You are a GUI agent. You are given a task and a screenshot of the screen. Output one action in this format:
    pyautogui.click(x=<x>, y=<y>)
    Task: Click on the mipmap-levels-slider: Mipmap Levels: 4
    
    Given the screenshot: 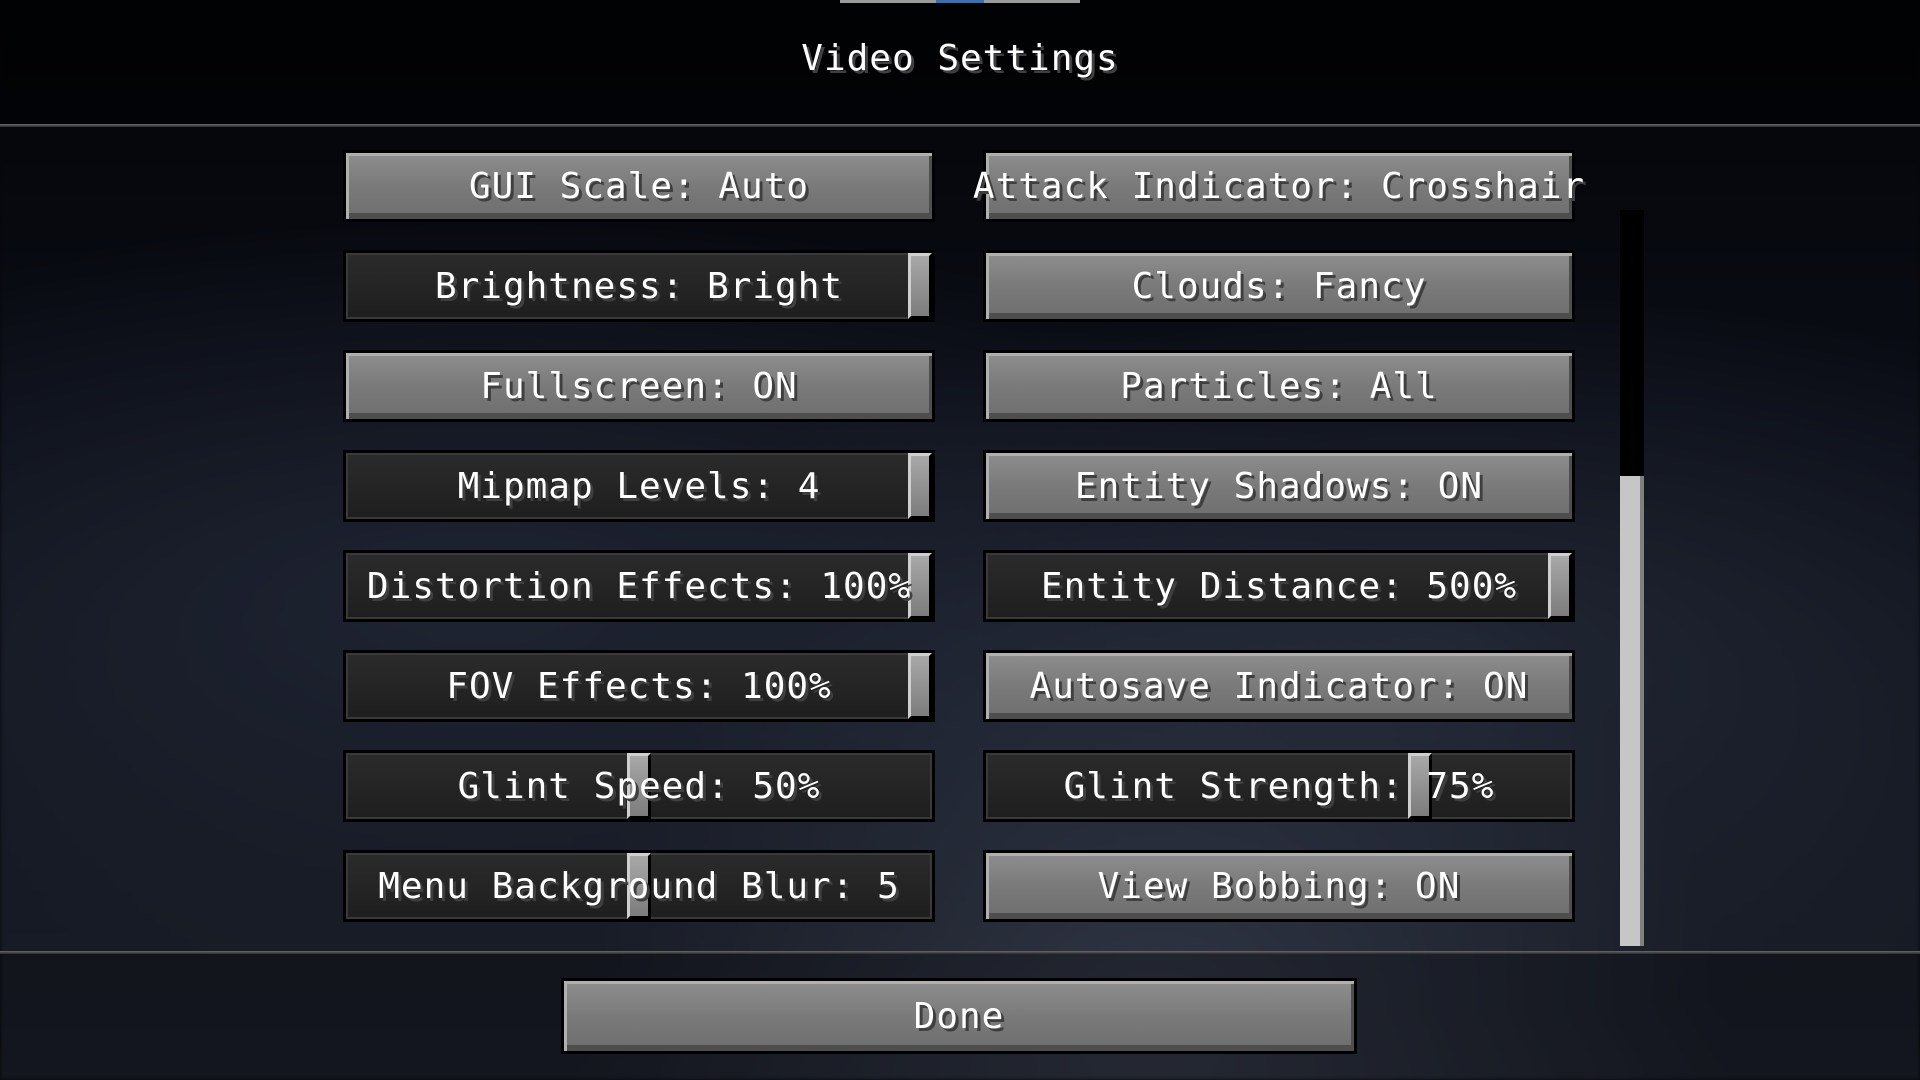 What is the action you would take?
    pyautogui.click(x=639, y=486)
    